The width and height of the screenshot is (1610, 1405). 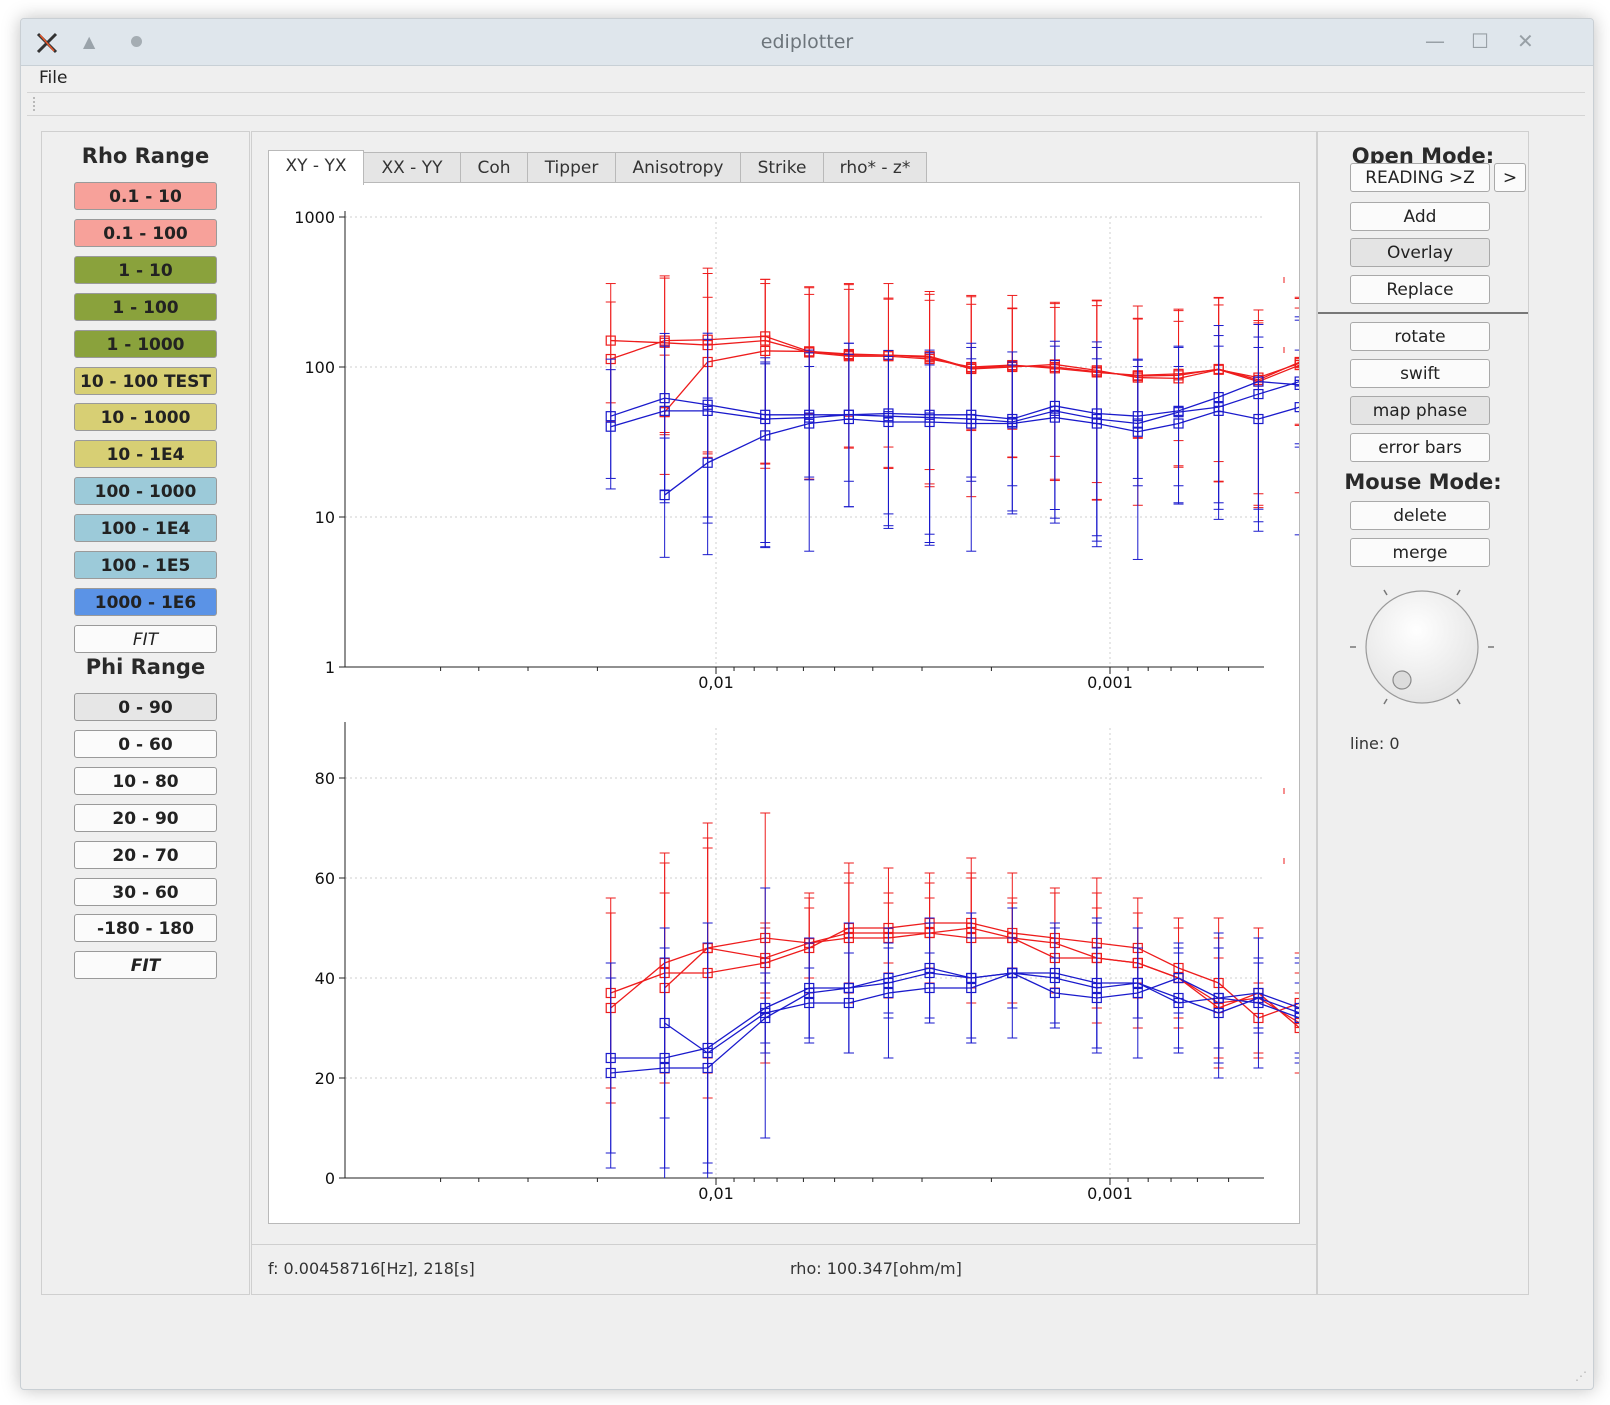 I want to click on error-bars-button: error bars, so click(x=1420, y=447).